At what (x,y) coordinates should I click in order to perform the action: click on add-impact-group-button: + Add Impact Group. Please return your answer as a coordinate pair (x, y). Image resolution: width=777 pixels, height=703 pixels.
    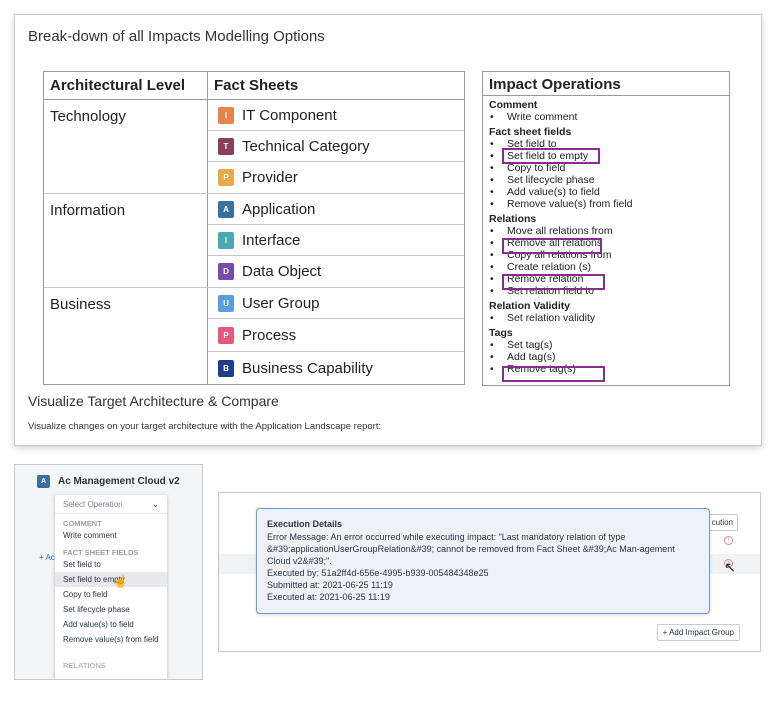
    Looking at the image, I should click on (698, 632).